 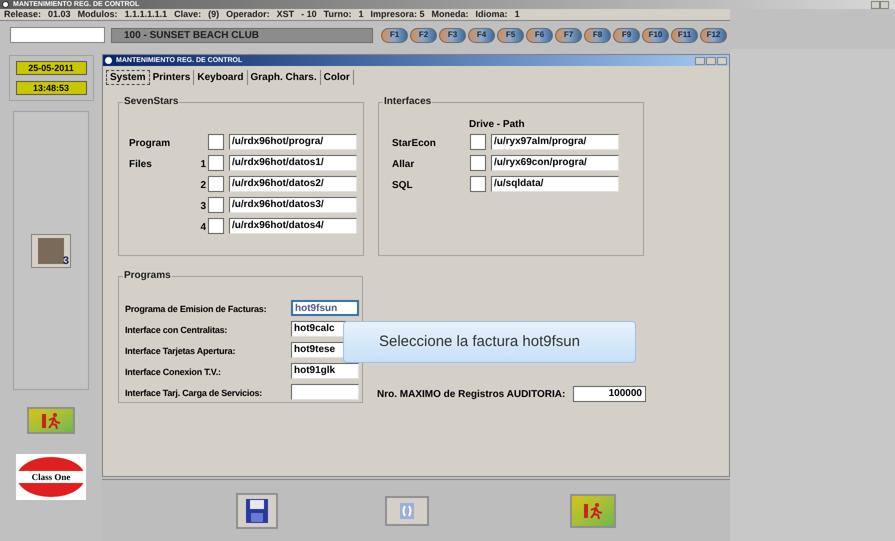 What do you see at coordinates (626, 35) in the screenshot?
I see `function-key: F9` at bounding box center [626, 35].